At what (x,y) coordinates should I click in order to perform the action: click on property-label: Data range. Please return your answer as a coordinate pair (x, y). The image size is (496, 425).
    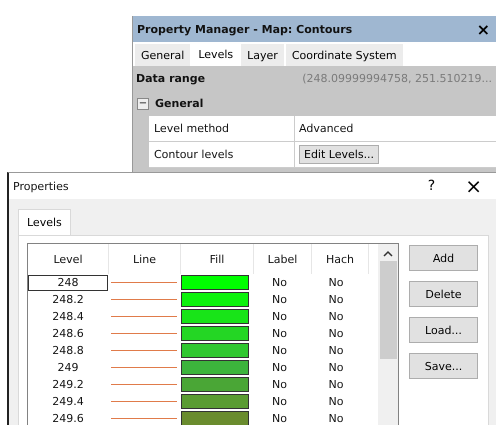
    Looking at the image, I should click on (171, 78).